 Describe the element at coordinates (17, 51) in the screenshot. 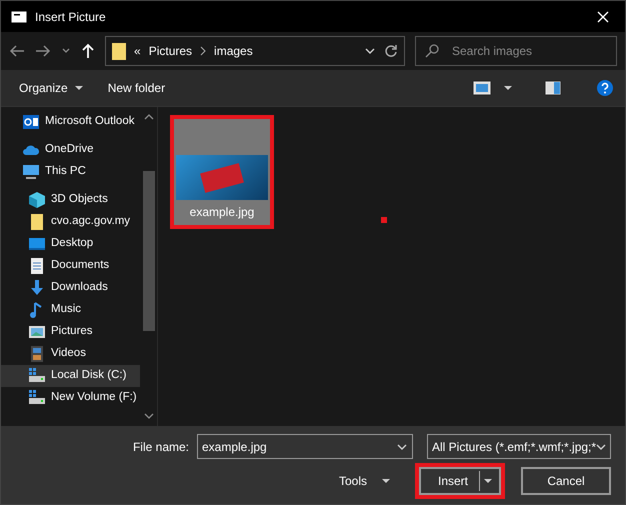

I see `back-arrow-icon` at that location.